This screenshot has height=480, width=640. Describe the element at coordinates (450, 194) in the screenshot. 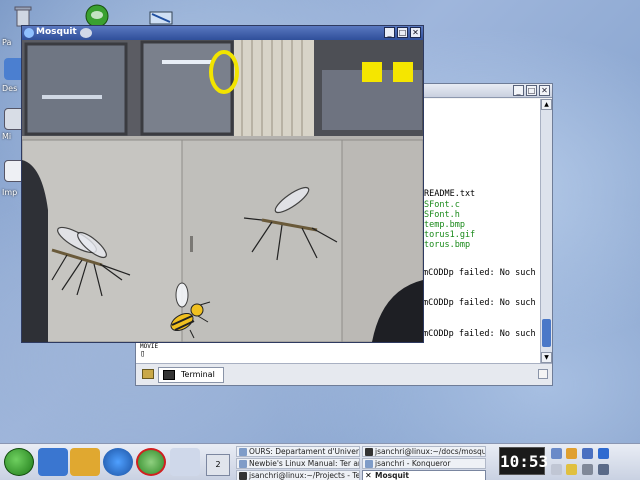

I see `file-entry: README.txt` at that location.